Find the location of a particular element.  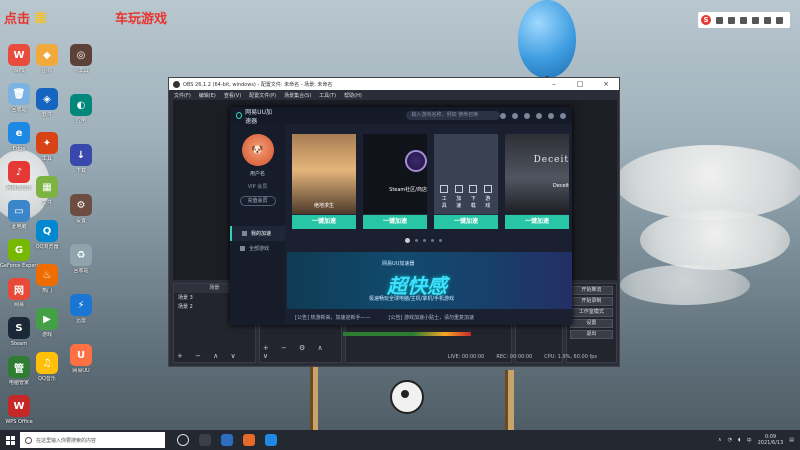

ime-toolbar: S is located at coordinates (744, 20).